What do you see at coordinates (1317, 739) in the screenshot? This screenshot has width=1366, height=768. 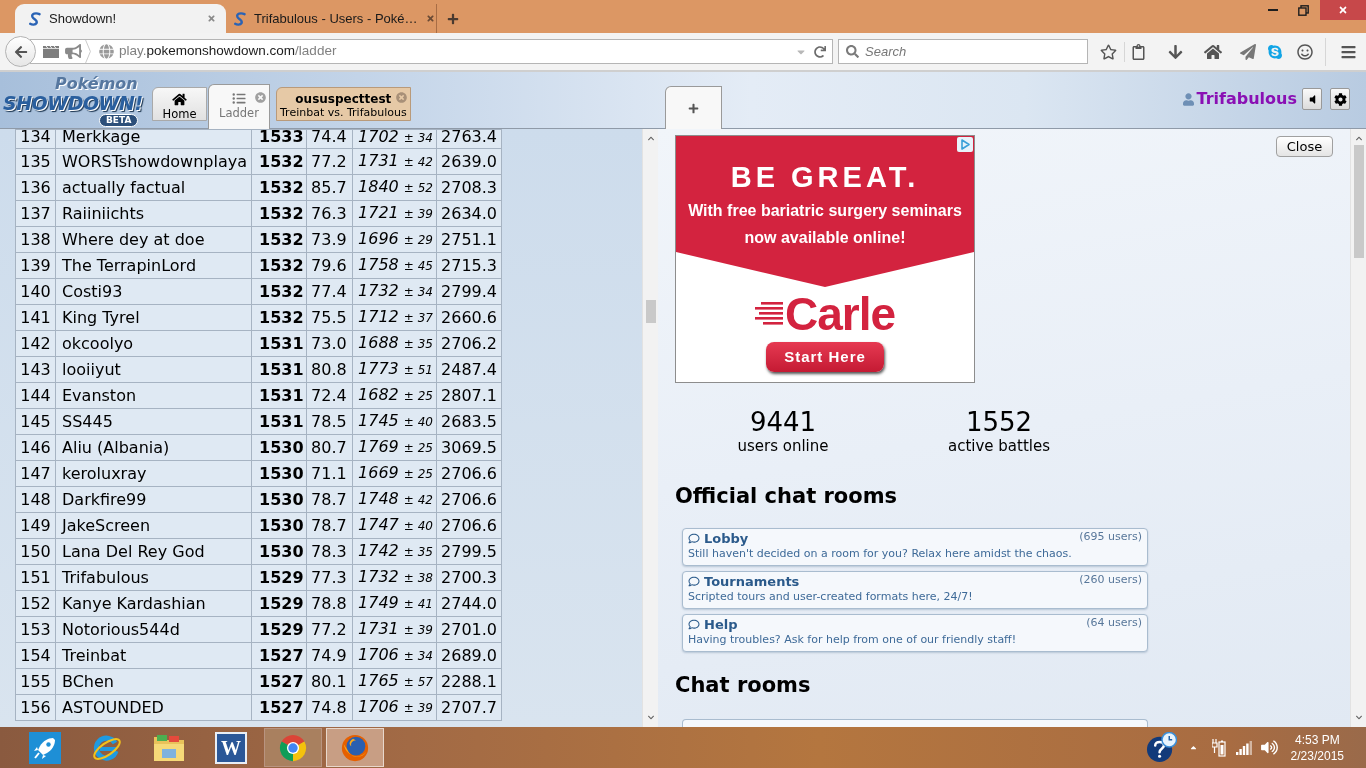 I see `clock-time: 4:53 PM` at bounding box center [1317, 739].